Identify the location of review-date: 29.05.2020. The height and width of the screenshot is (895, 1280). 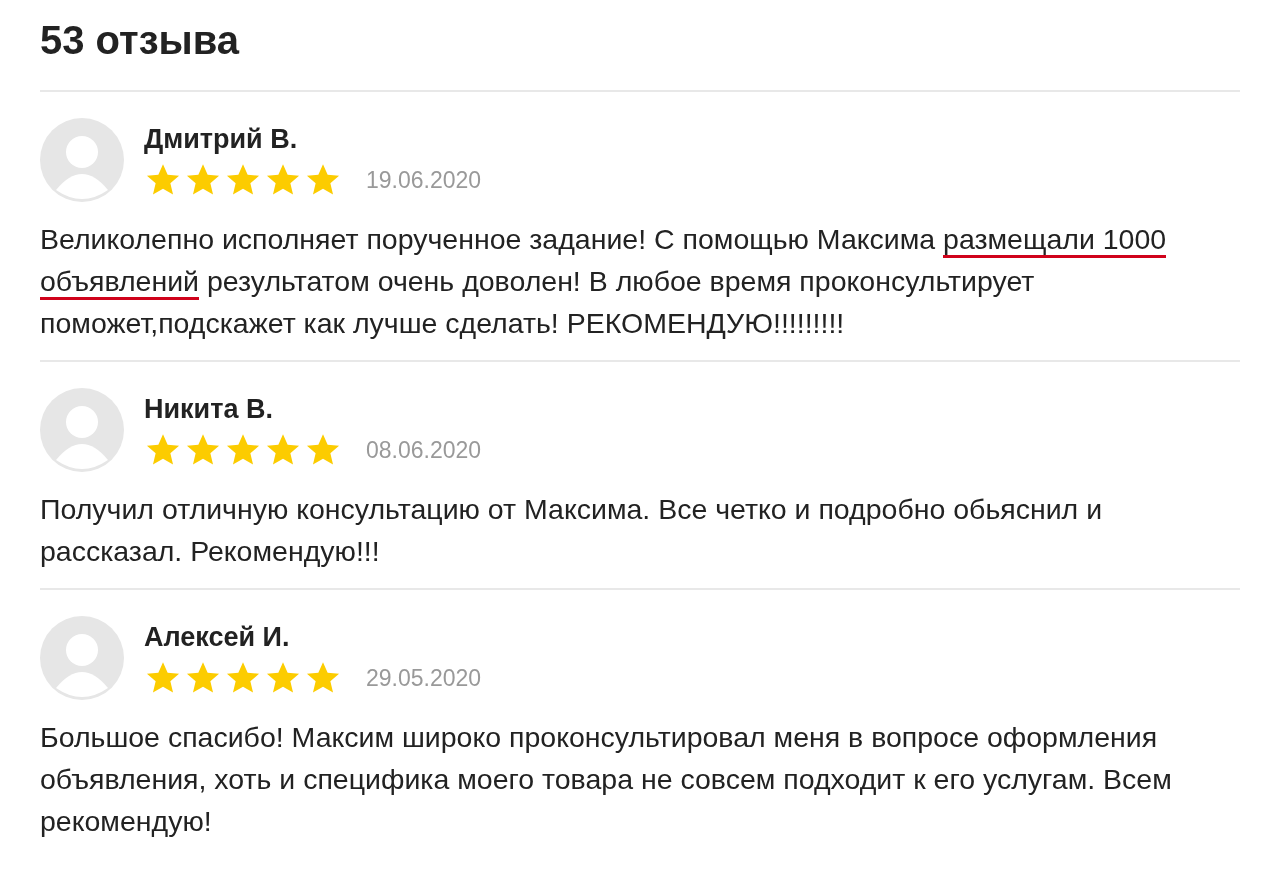
(424, 678).